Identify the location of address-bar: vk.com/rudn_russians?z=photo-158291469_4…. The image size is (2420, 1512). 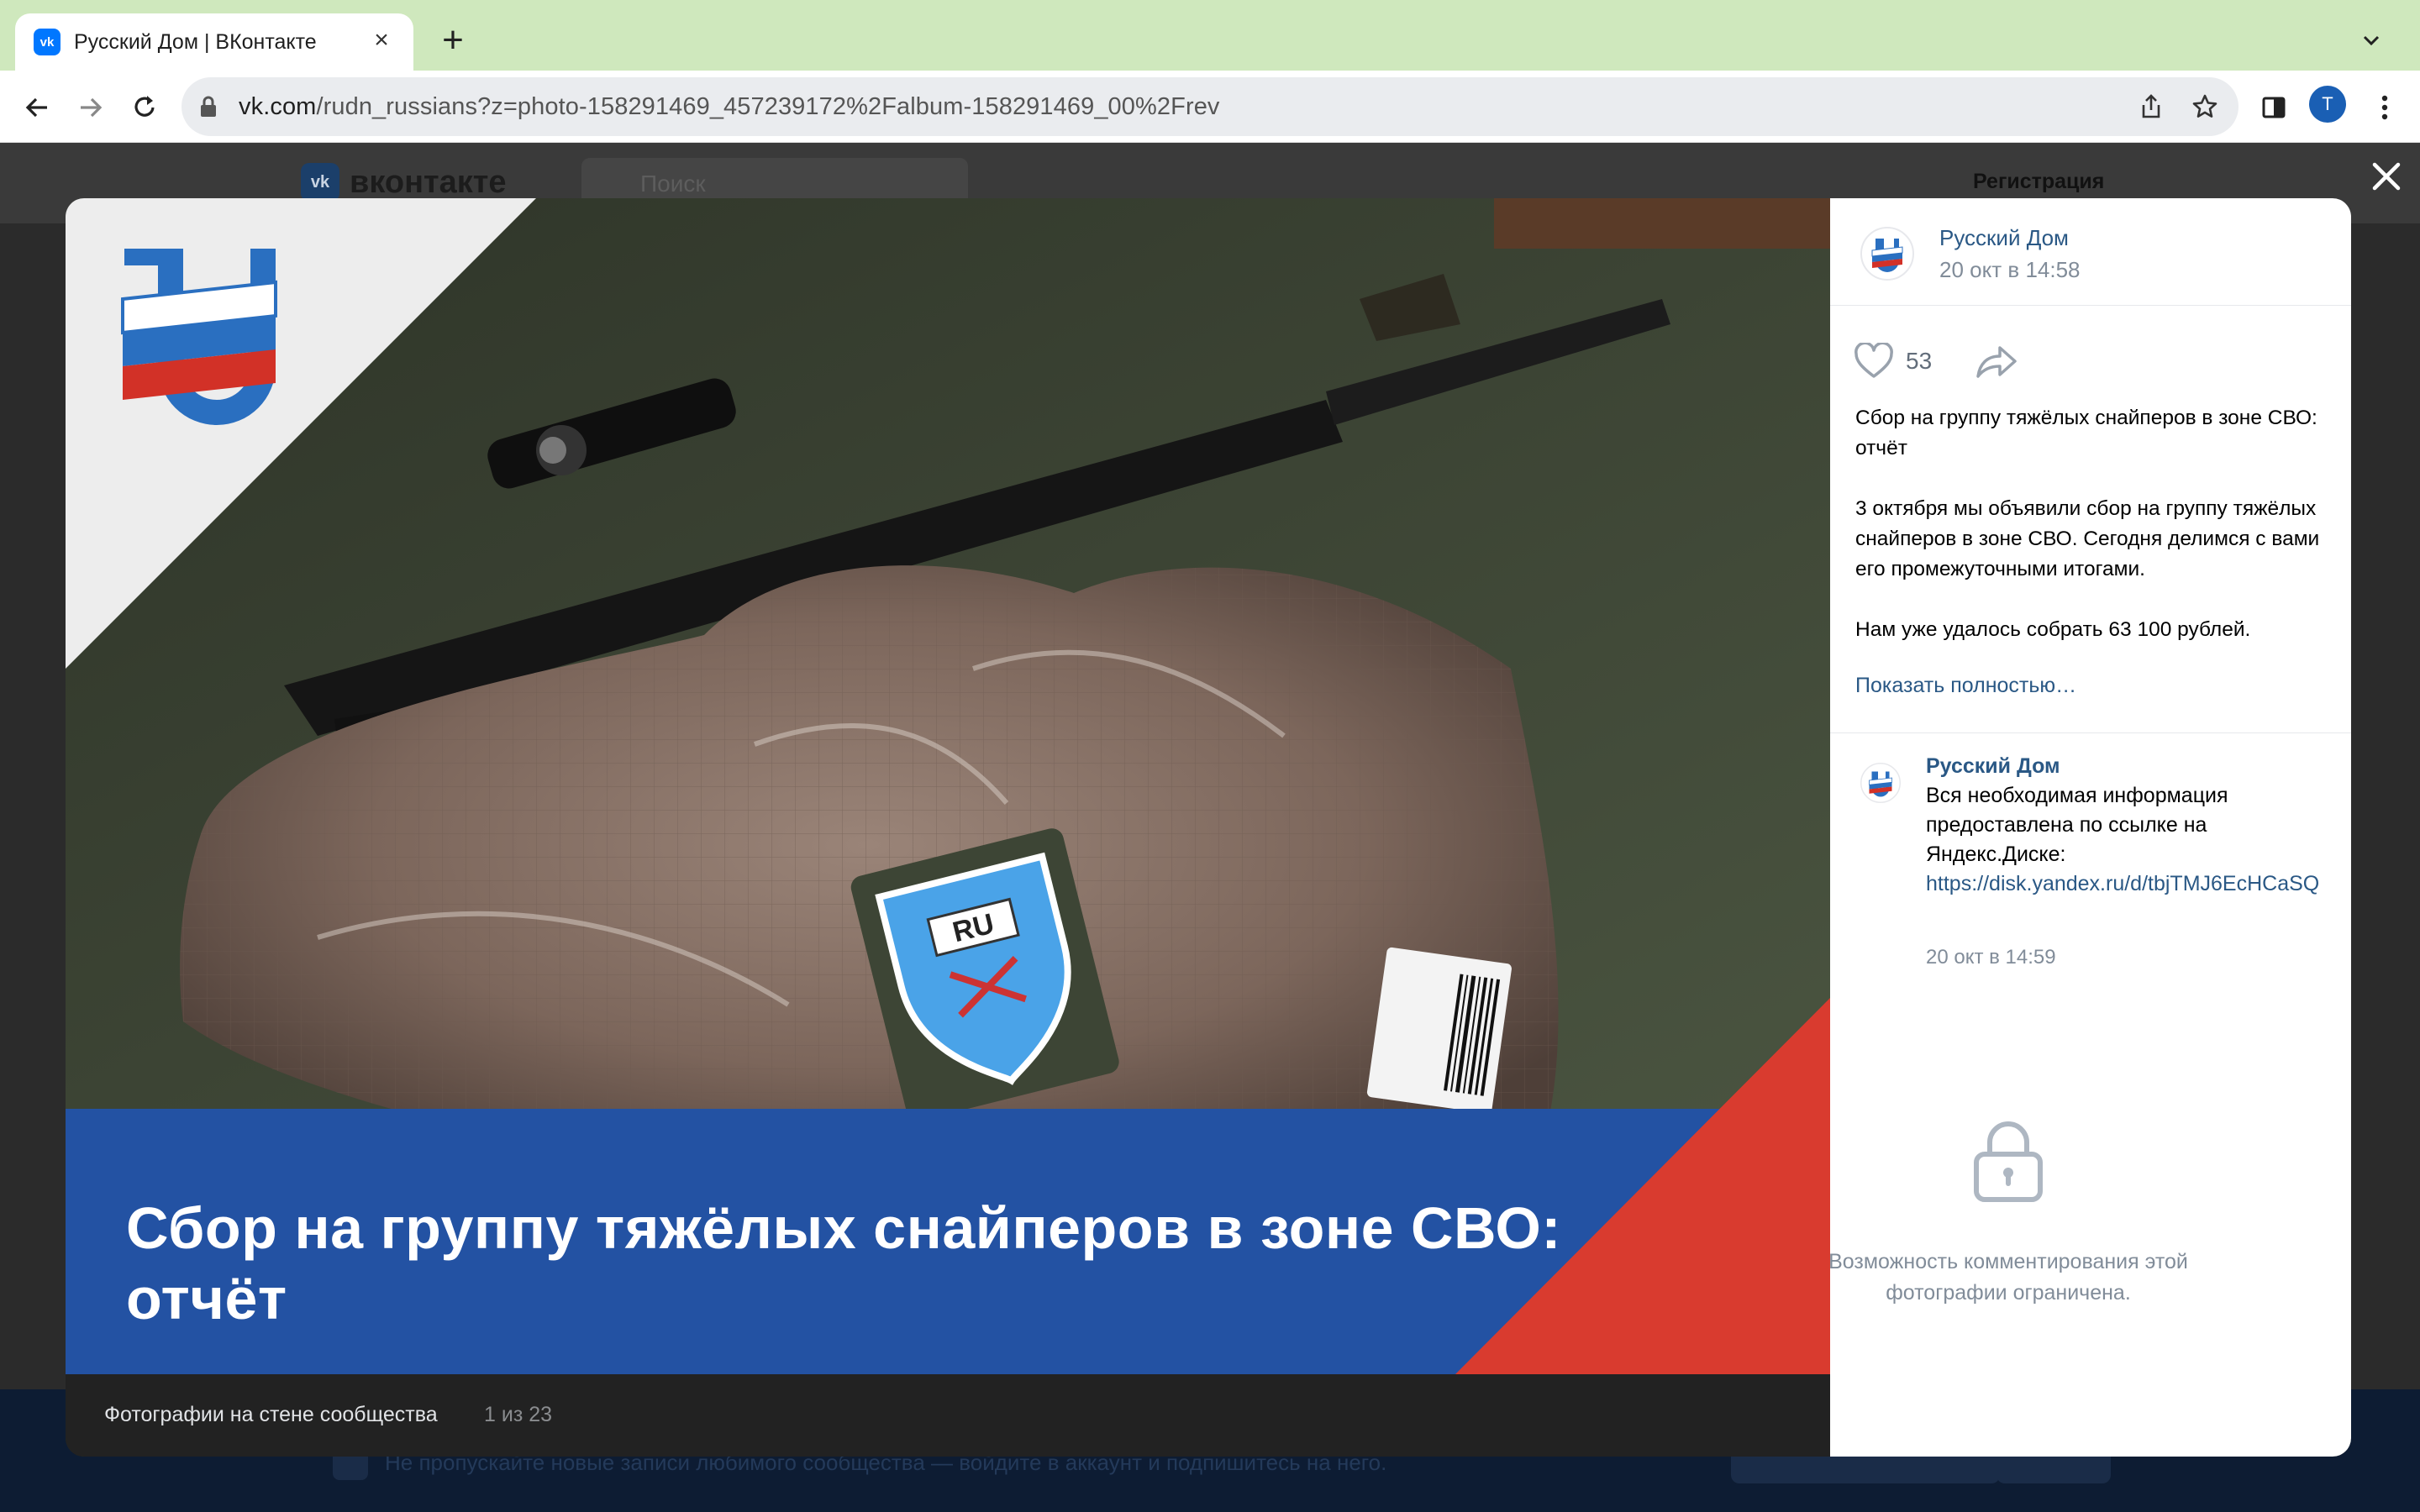
(1210, 106).